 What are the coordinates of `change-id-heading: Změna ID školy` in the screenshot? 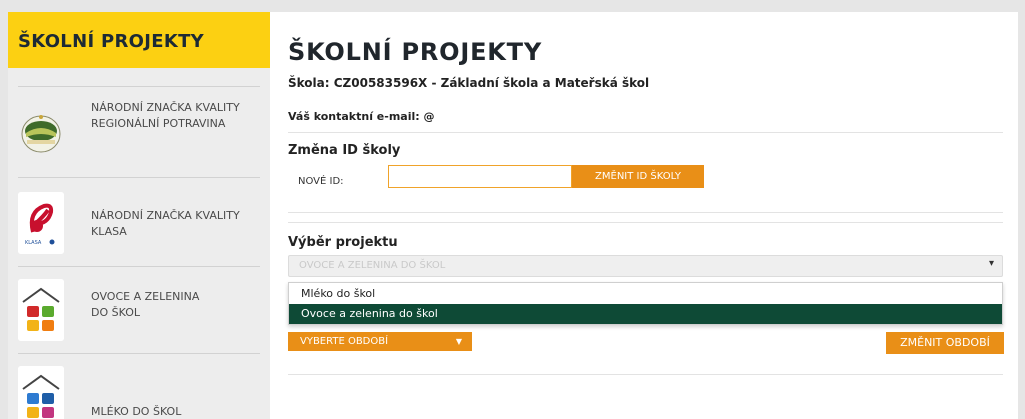 It's located at (344, 150).